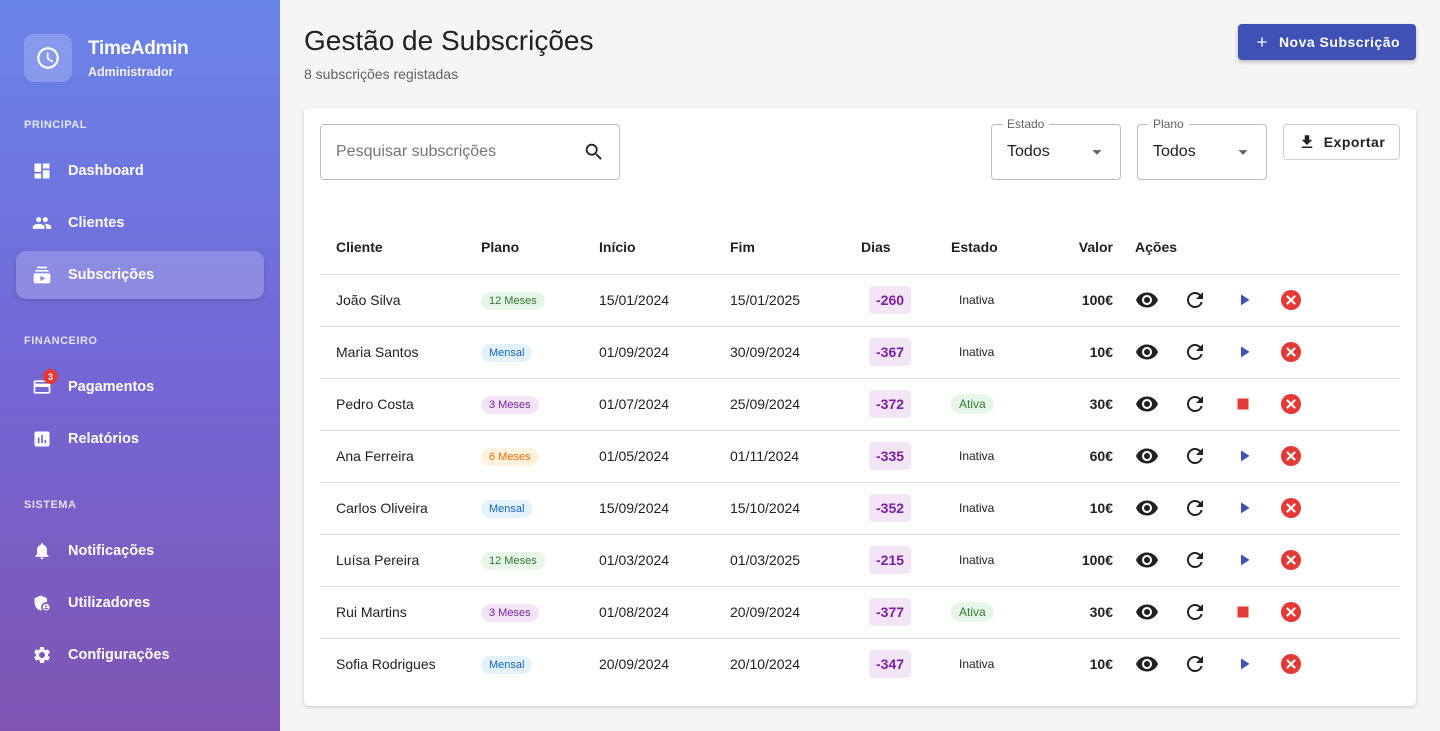 The height and width of the screenshot is (731, 1440). What do you see at coordinates (138, 48) in the screenshot?
I see `brand-name: TimeAdmin` at bounding box center [138, 48].